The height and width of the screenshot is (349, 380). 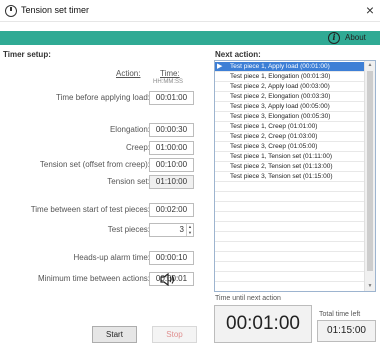 I want to click on info-icon: i, so click(x=334, y=38).